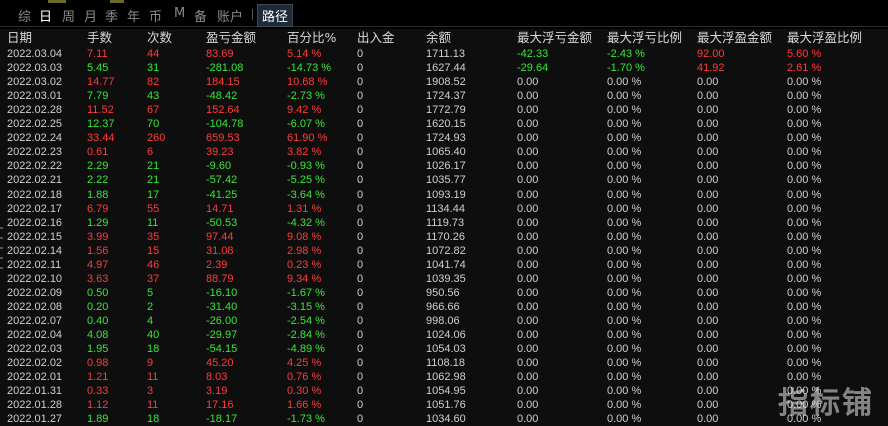 The height and width of the screenshot is (426, 888). What do you see at coordinates (133, 15) in the screenshot?
I see `tab-year: 年` at bounding box center [133, 15].